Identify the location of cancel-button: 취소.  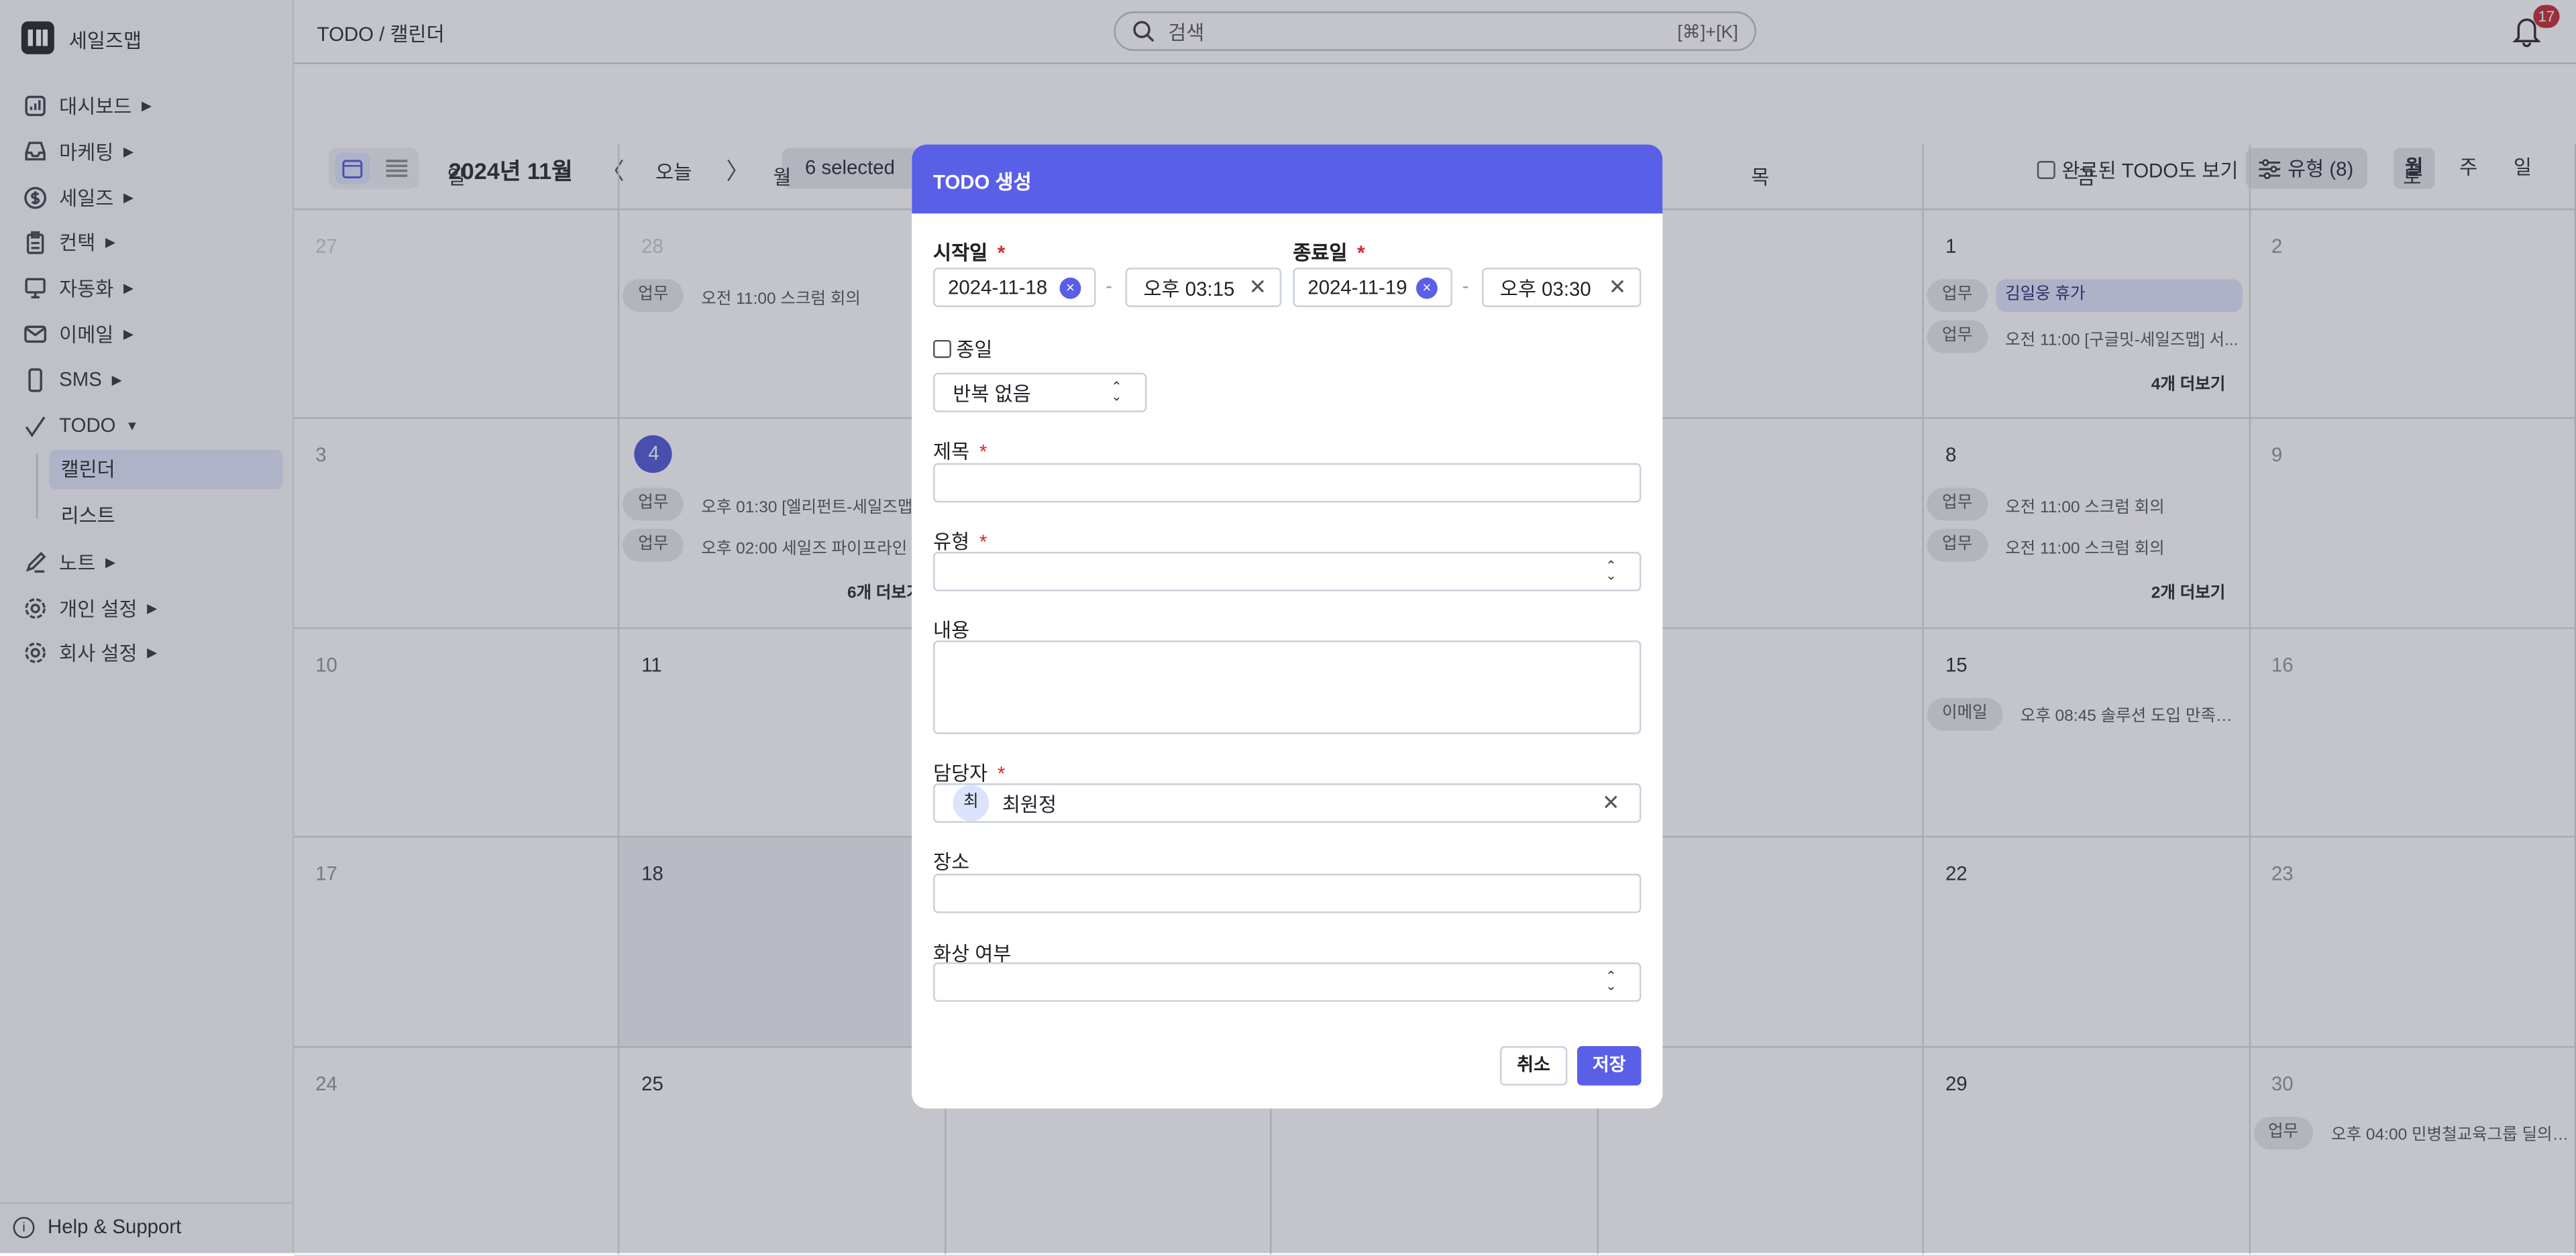
(1533, 1066).